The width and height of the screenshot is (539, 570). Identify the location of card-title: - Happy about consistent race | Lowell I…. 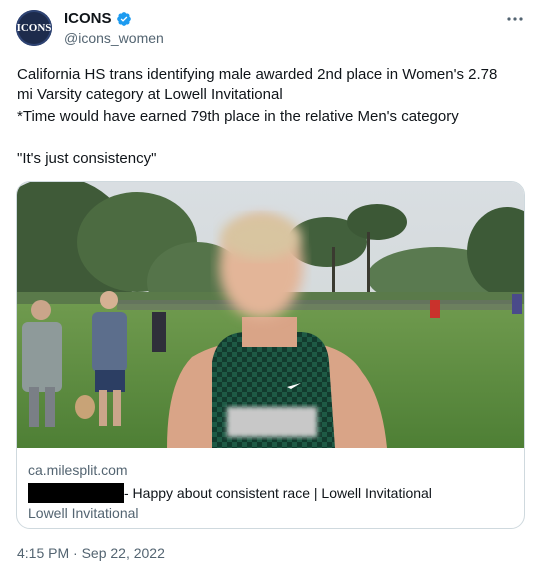
(278, 493).